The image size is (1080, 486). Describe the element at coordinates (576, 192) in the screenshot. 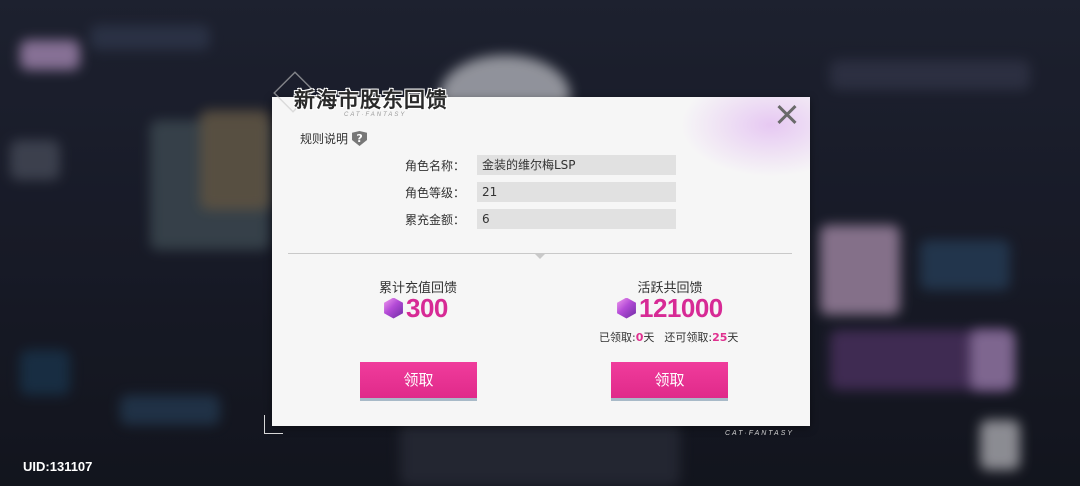

I see `character-level-field: 21` at that location.